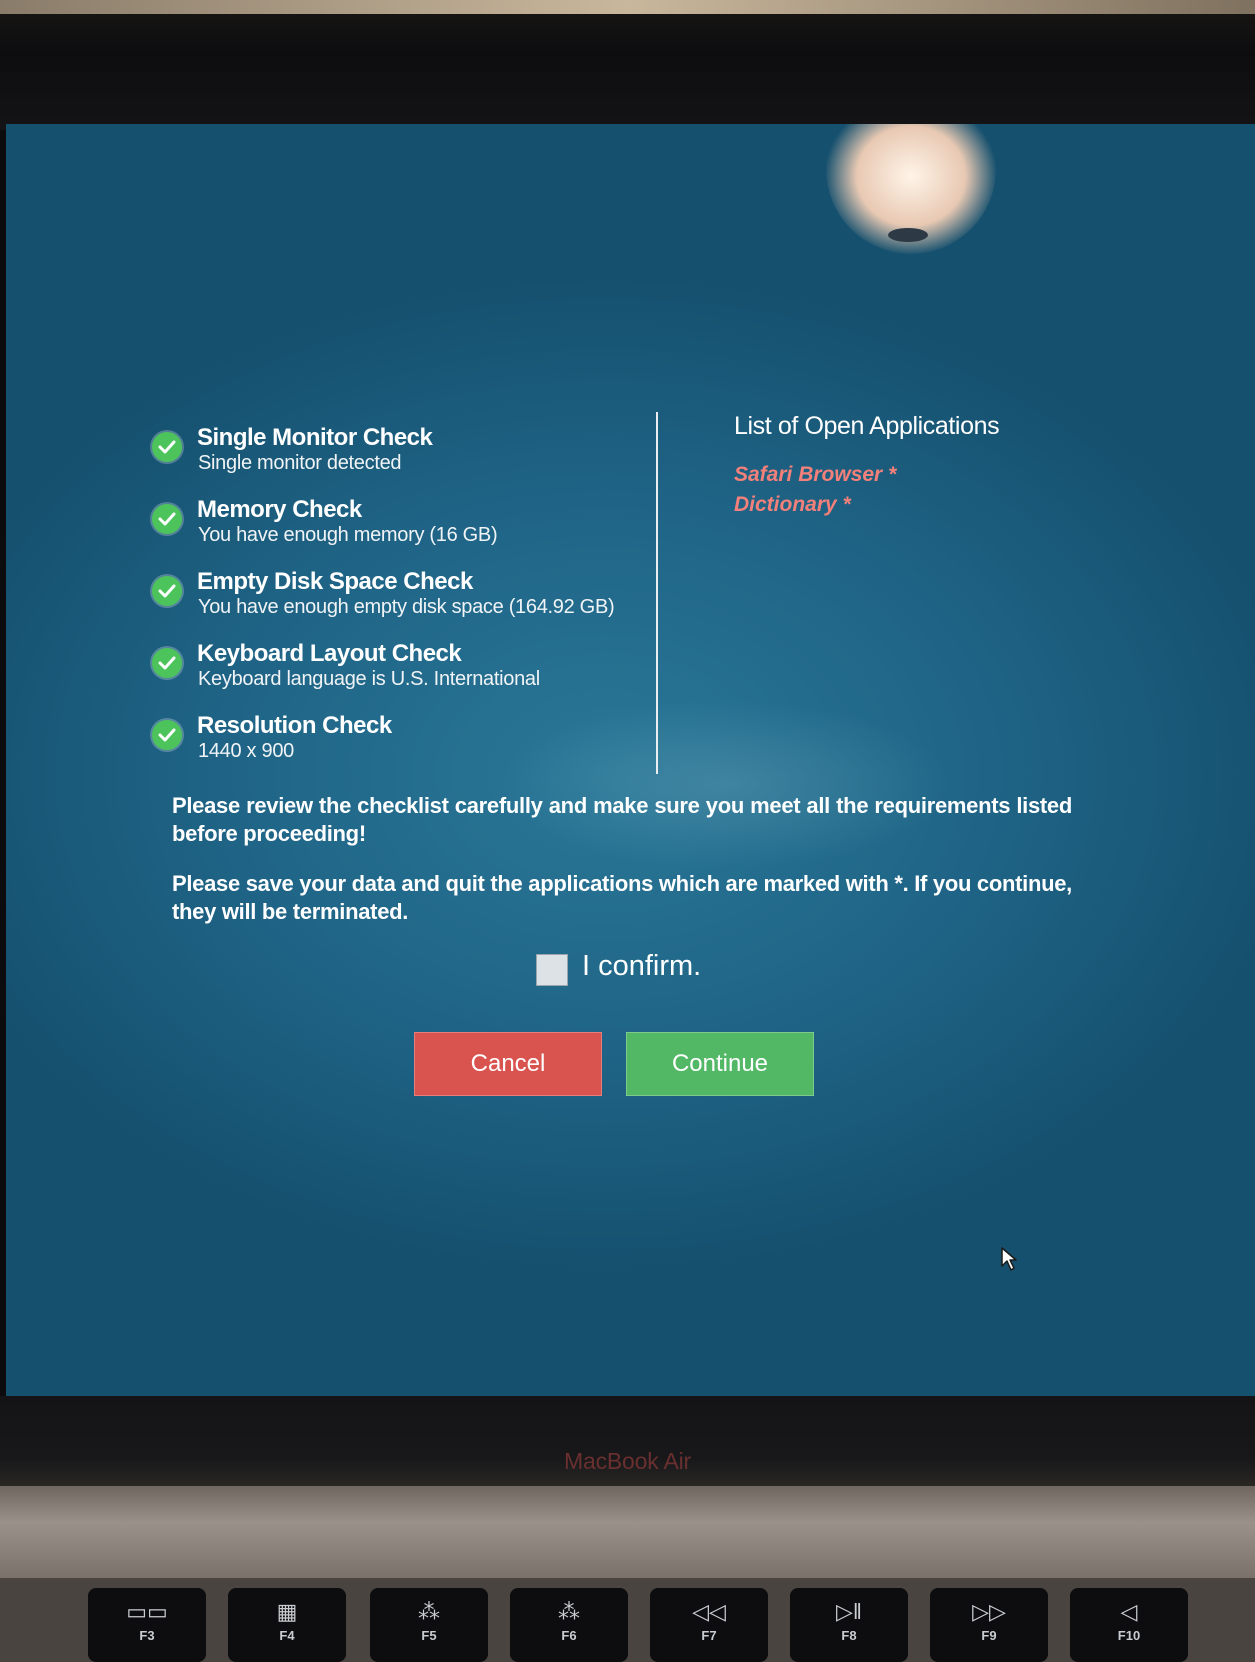 The width and height of the screenshot is (1255, 1662). I want to click on mute-icon: ◁, so click(1129, 1611).